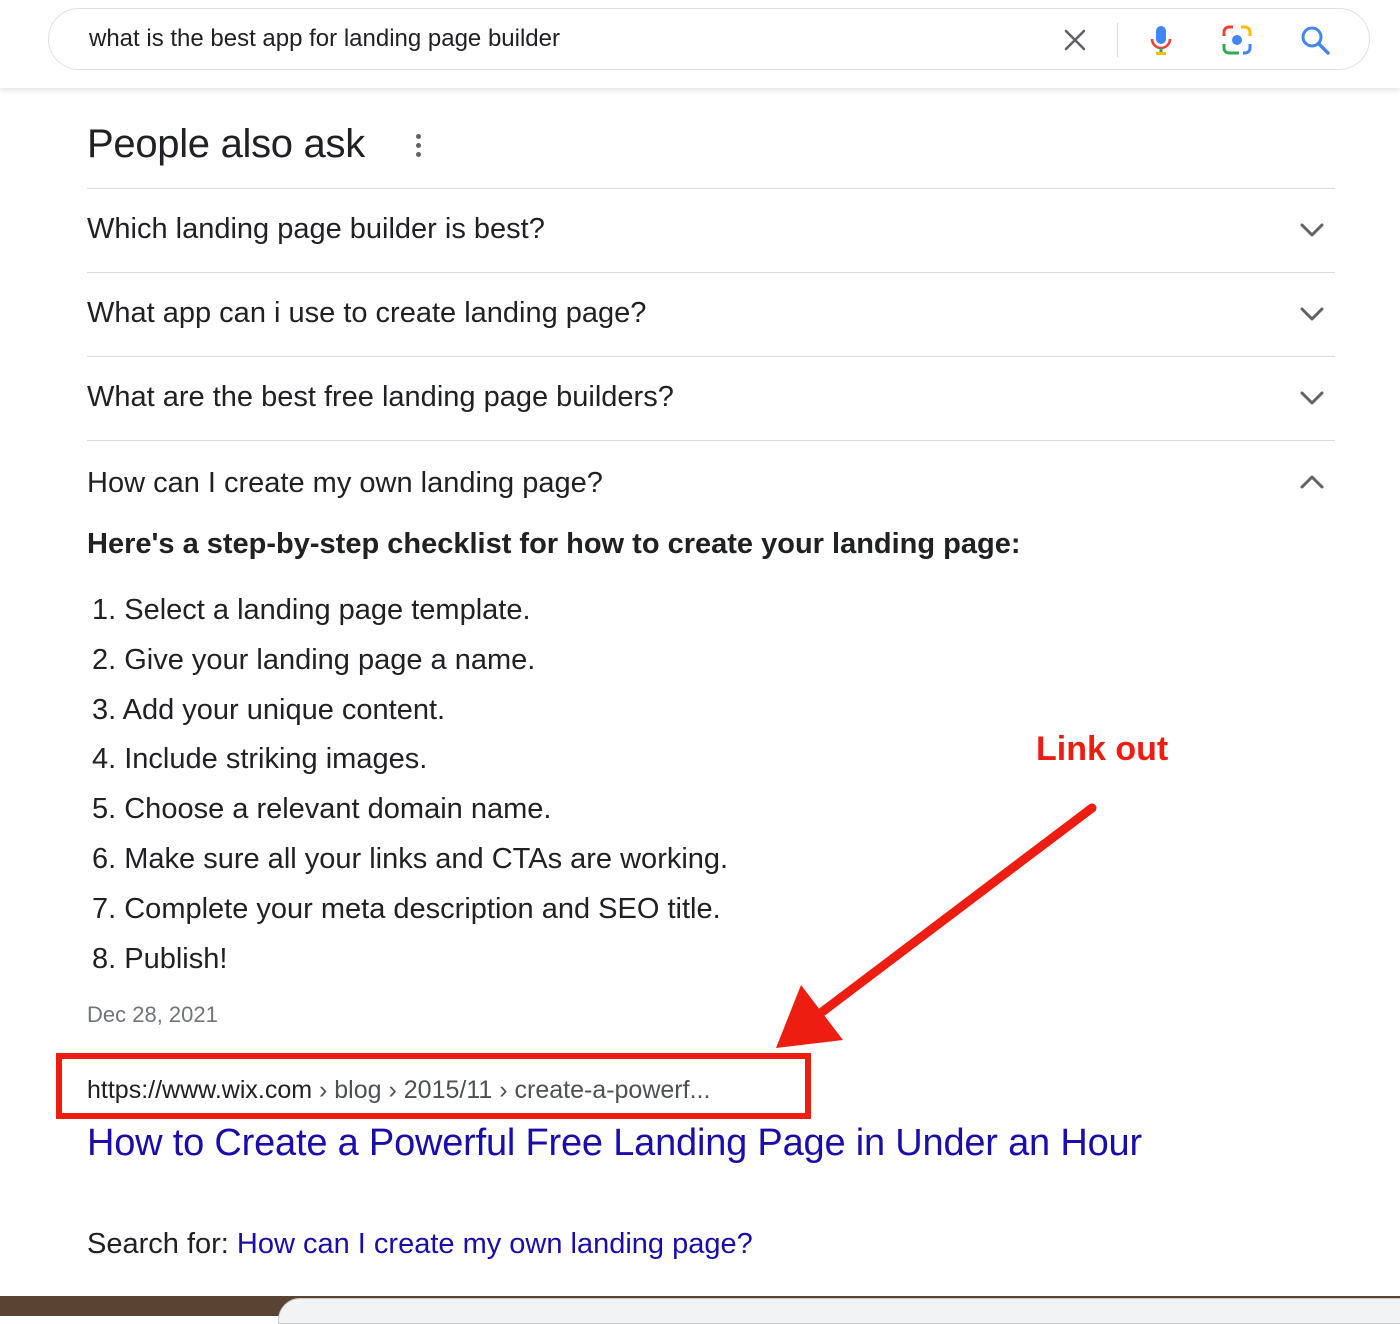  I want to click on list-item: 3. Add your unique content., so click(269, 709).